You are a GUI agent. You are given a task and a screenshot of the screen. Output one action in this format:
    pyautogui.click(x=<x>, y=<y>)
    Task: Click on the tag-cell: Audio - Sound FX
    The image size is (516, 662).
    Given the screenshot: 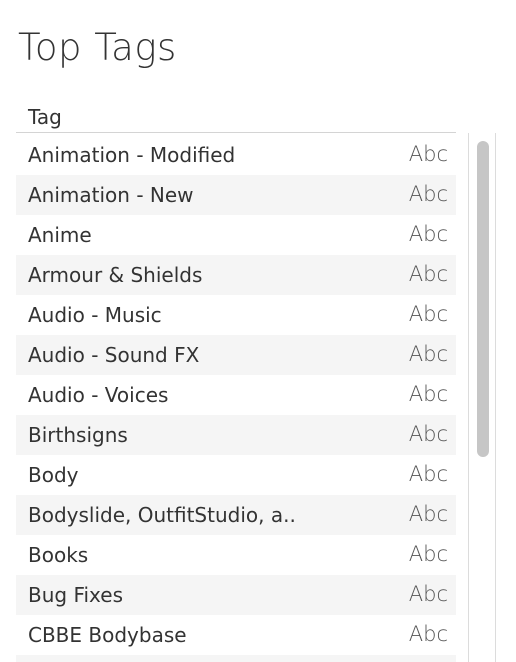 What is the action you would take?
    pyautogui.click(x=114, y=355)
    